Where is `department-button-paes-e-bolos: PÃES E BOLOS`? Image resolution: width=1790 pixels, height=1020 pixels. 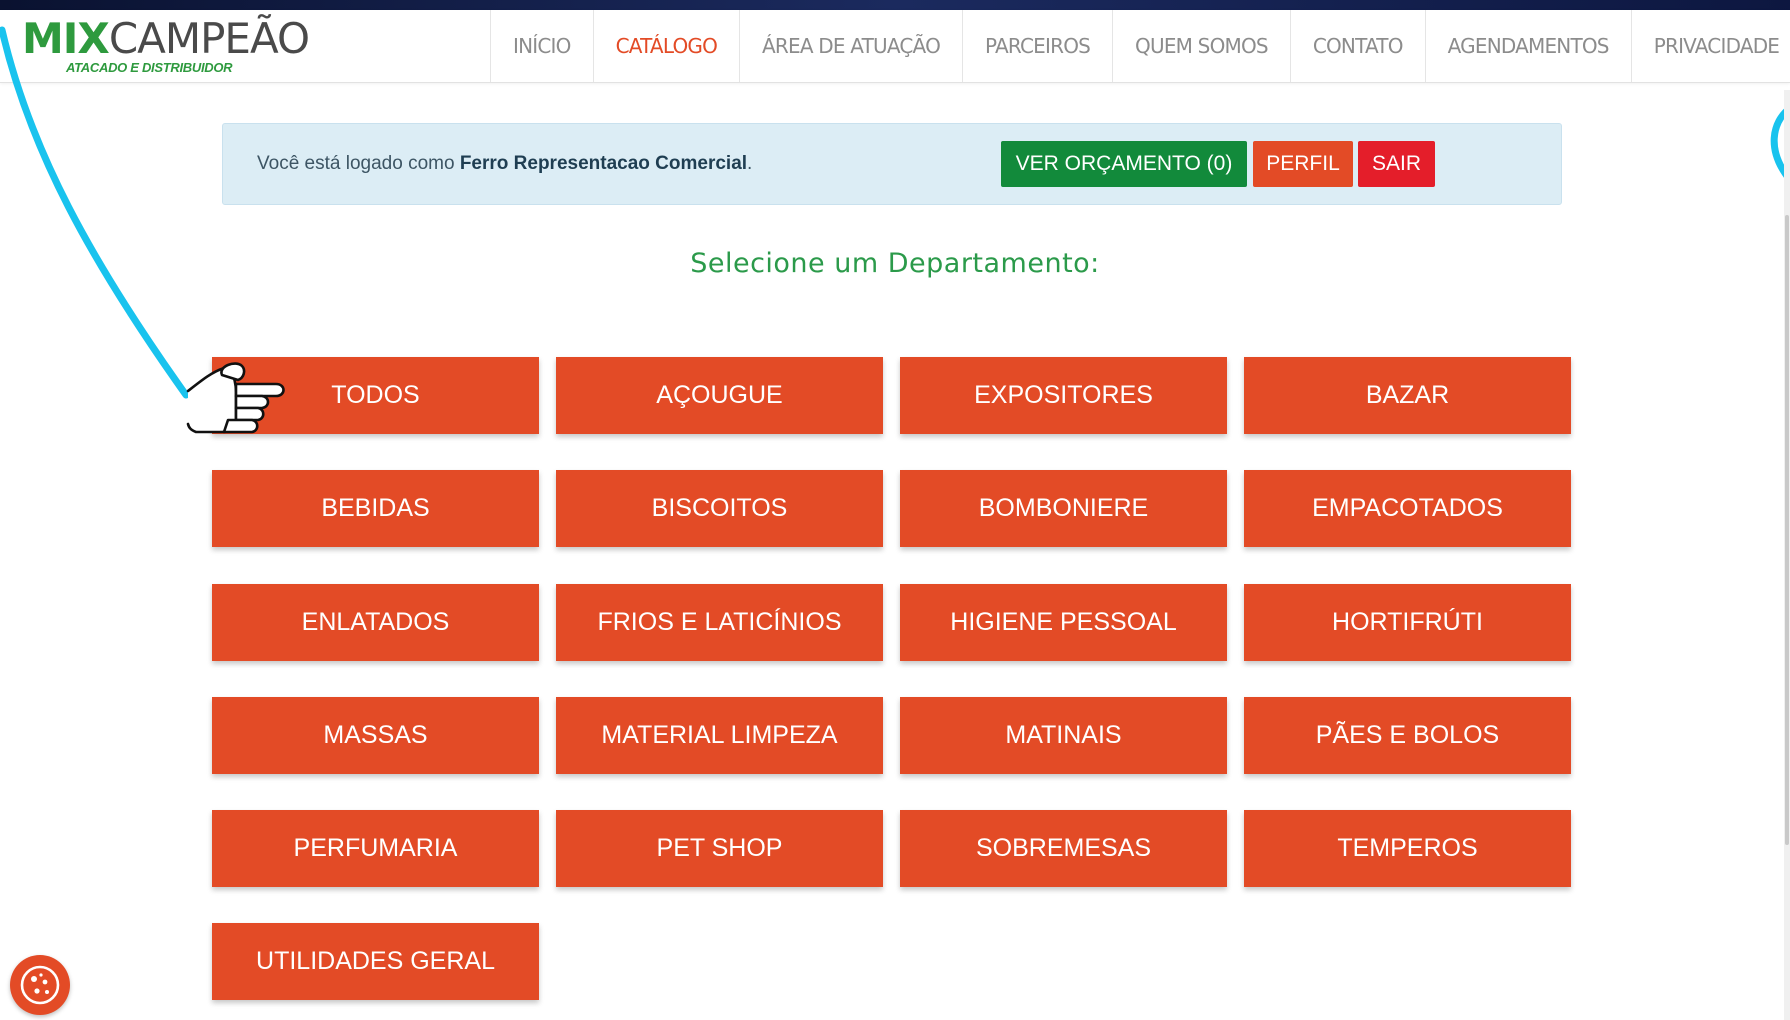
department-button-paes-e-bolos: PÃES E BOLOS is located at coordinates (1407, 735).